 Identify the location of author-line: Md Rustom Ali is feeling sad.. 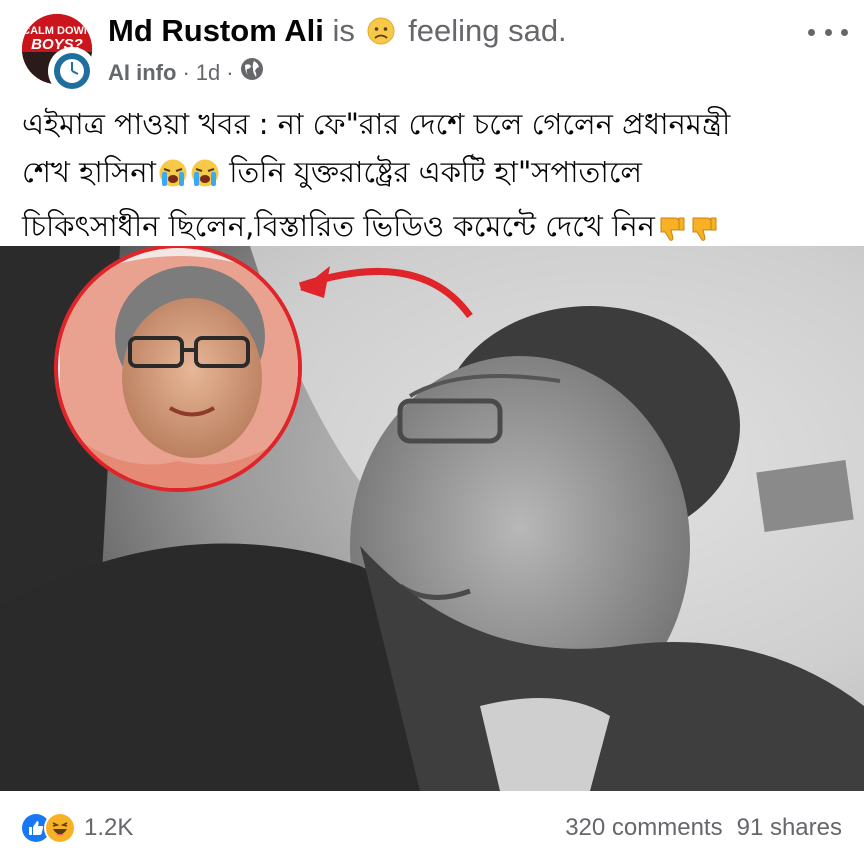
(337, 33).